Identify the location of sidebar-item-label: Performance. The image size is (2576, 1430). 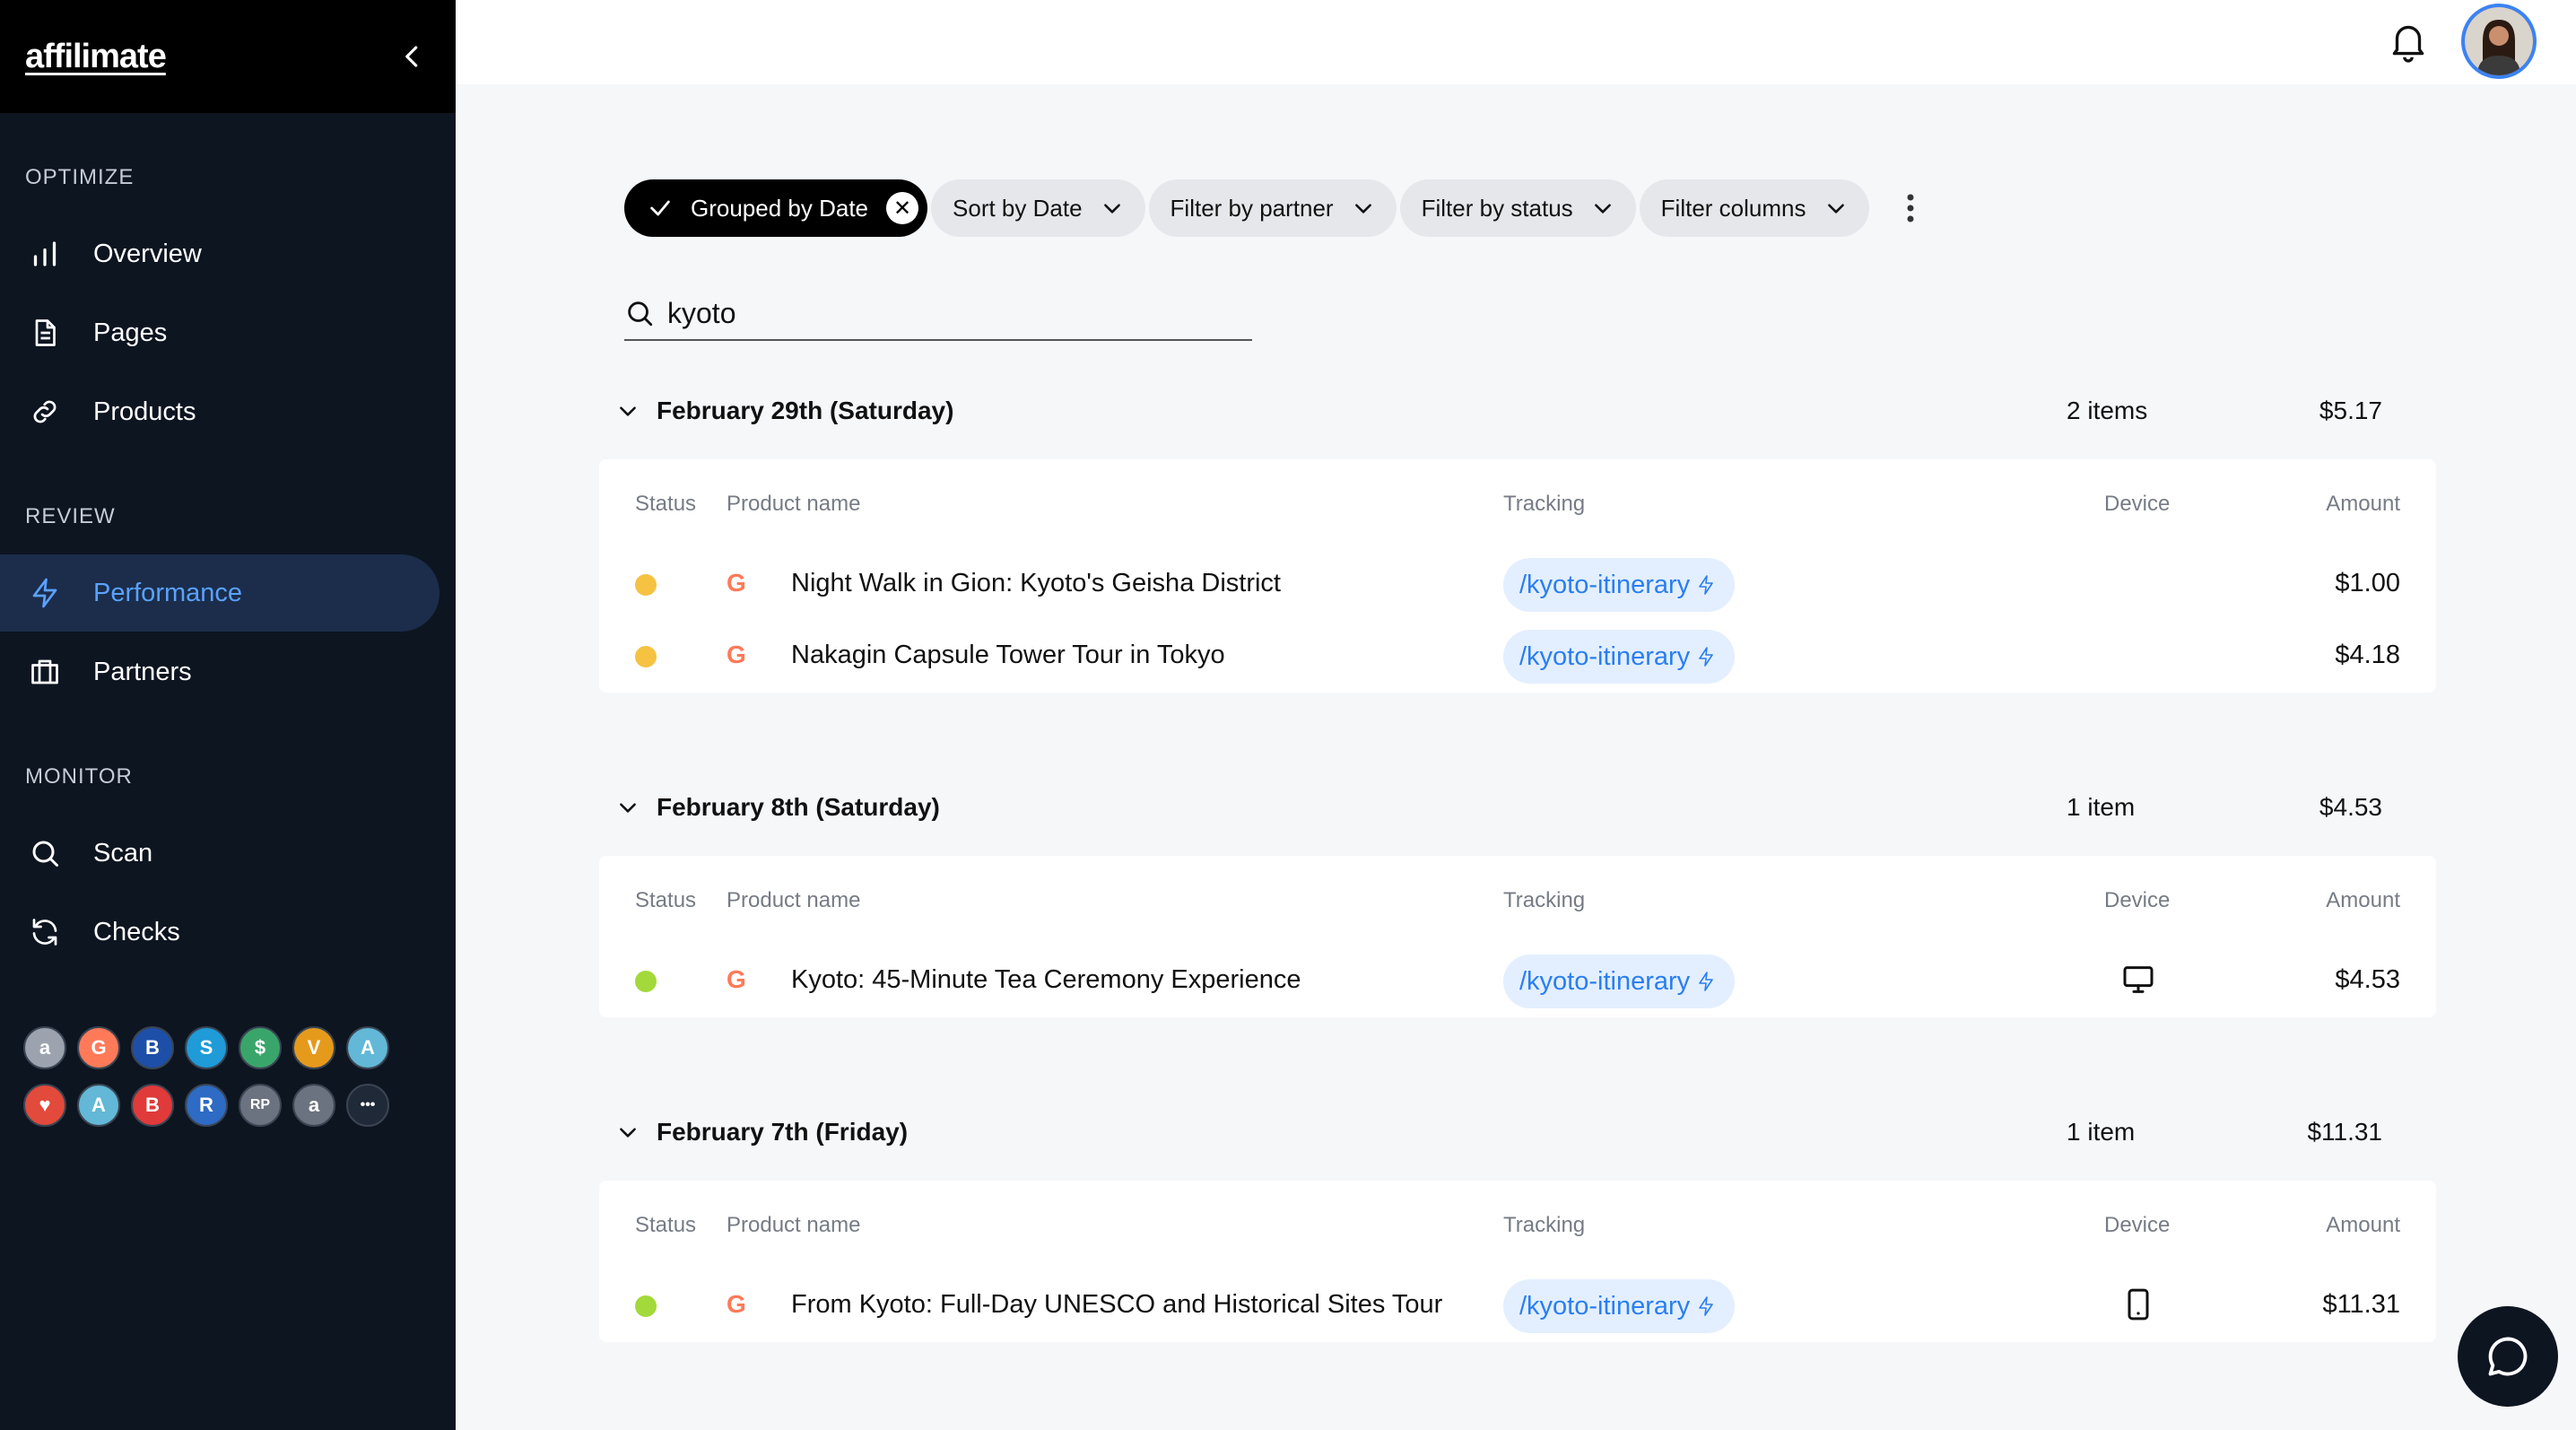
(168, 592).